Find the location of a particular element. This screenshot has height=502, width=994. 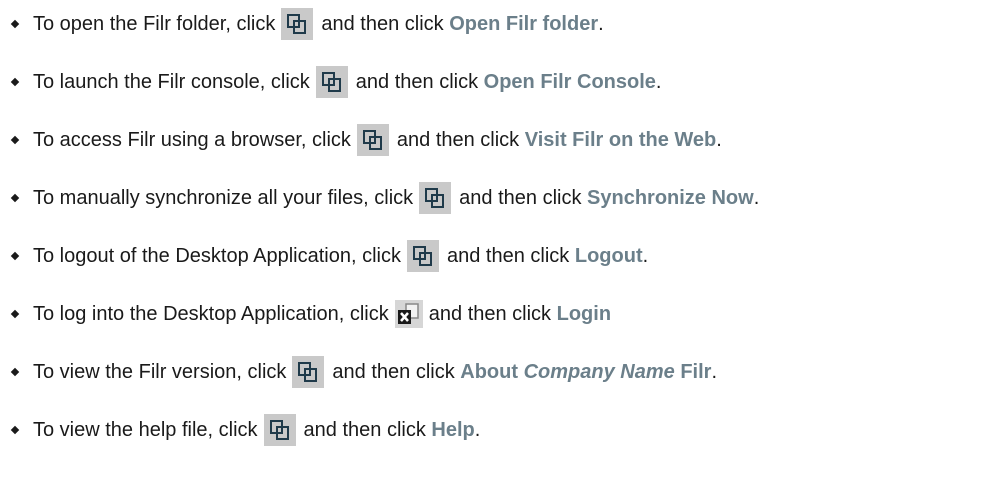

item-prefix: To view the help file, click is located at coordinates (145, 429).